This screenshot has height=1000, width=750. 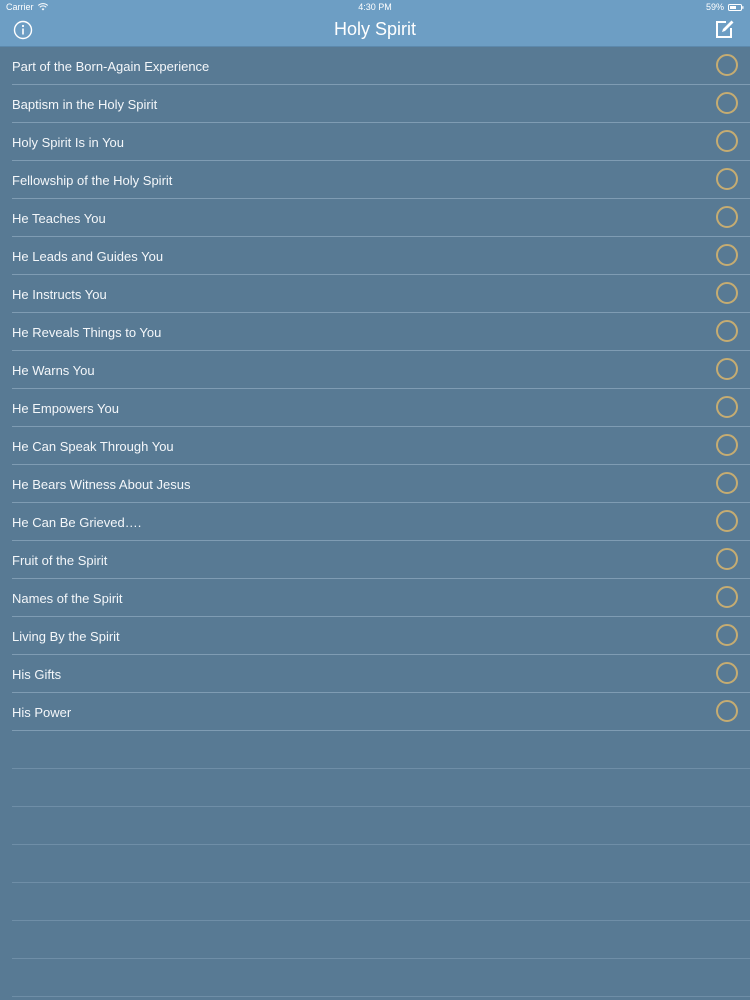 What do you see at coordinates (381, 484) in the screenshot?
I see `list-item: He Bears Witness About Jesus` at bounding box center [381, 484].